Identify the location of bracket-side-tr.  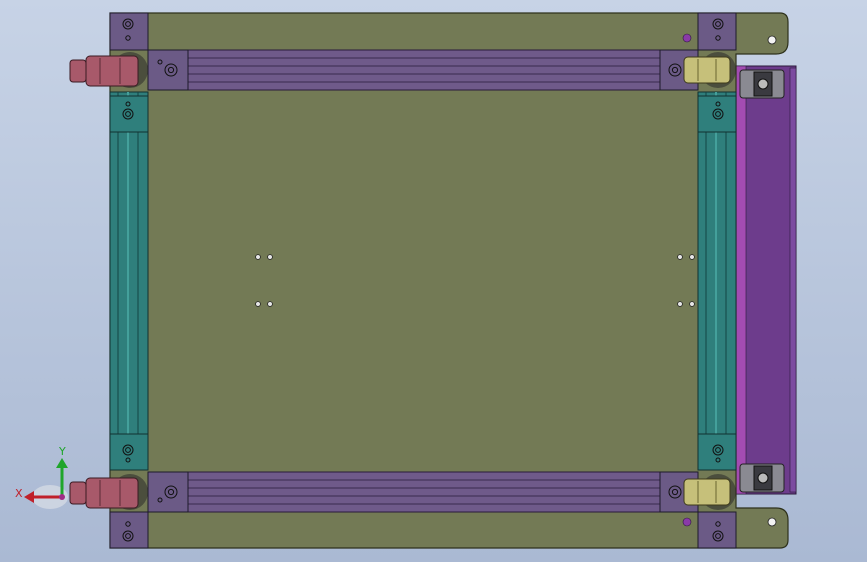
(717, 114).